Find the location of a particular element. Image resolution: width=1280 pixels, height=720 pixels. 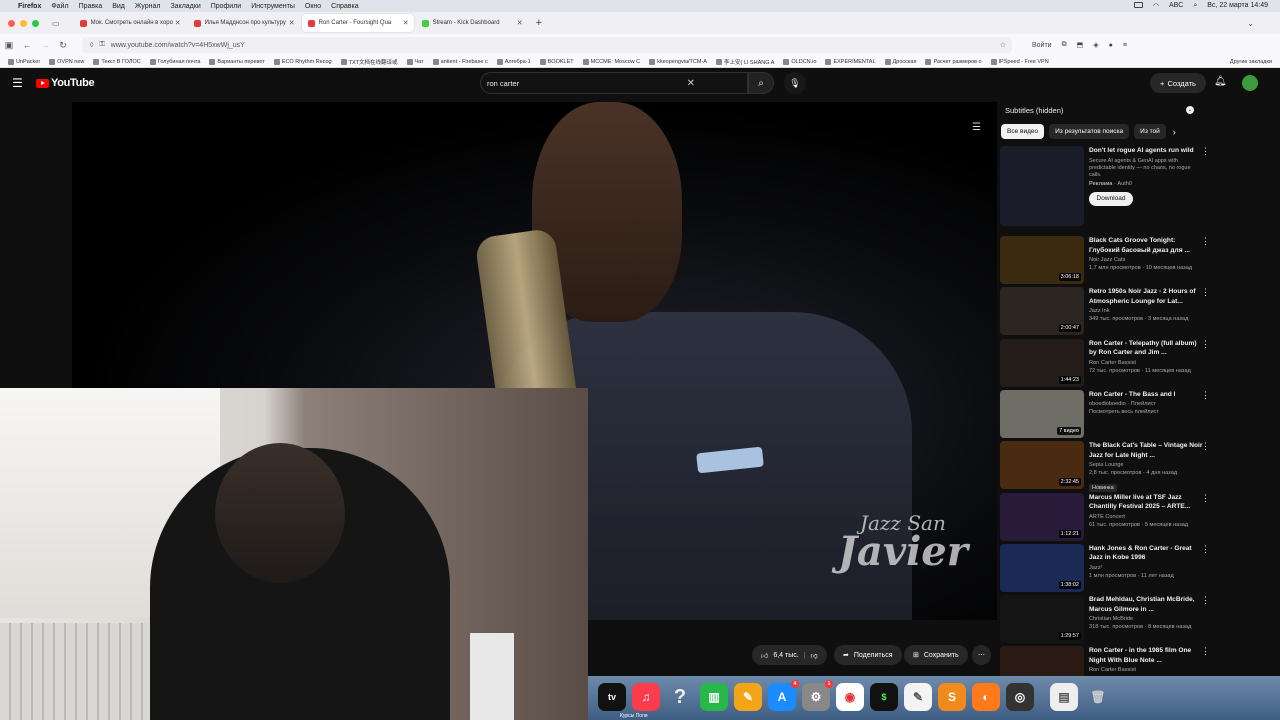

menu-edit: Правка is located at coordinates (91, 6).